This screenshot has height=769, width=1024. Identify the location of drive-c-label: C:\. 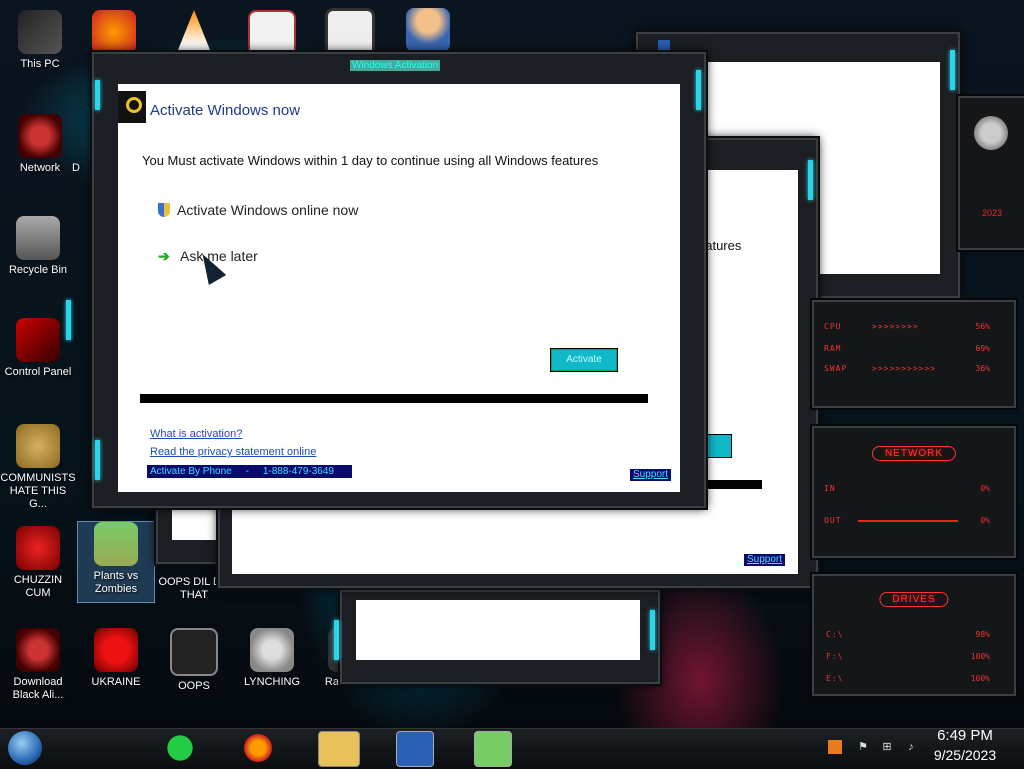
(835, 634).